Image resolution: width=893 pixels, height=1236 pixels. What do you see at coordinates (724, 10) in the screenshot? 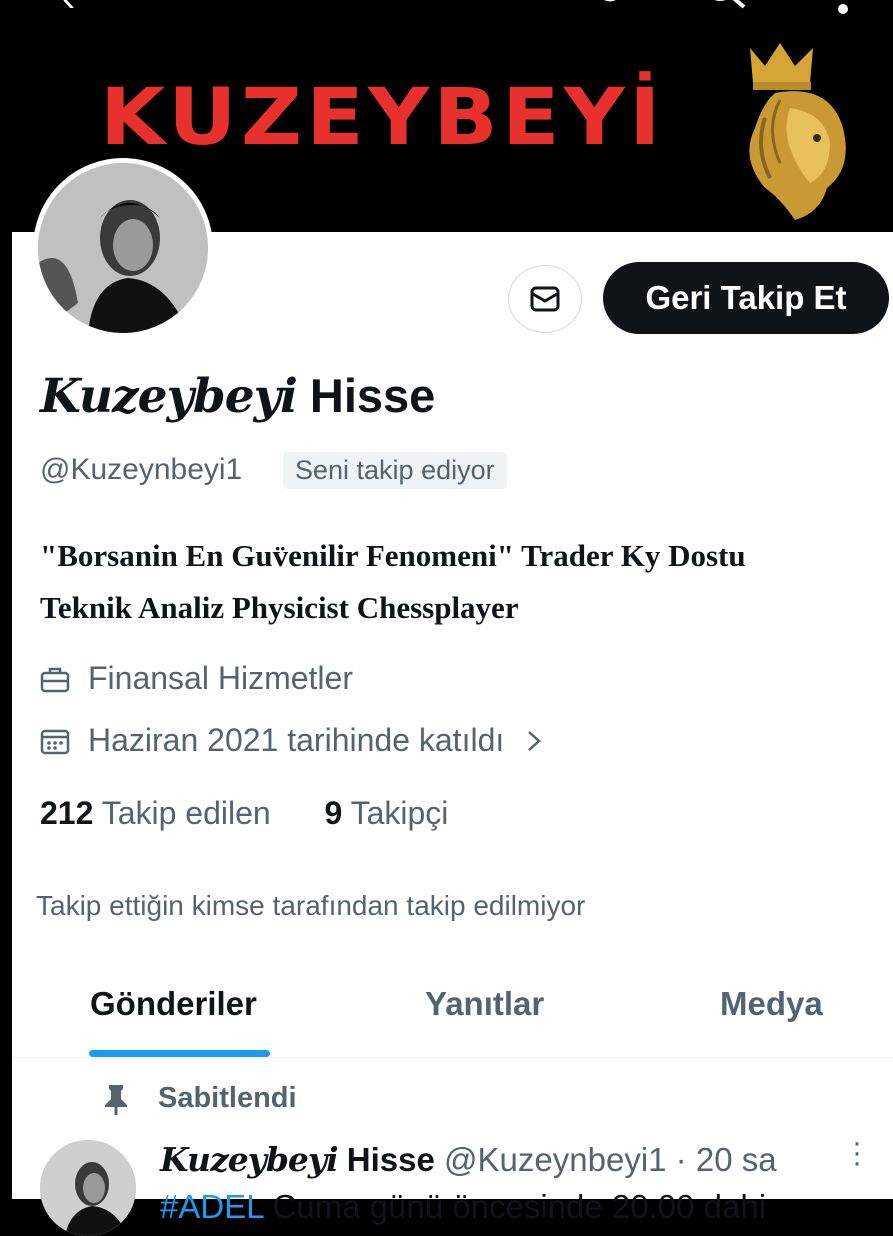
I see `search-icon` at bounding box center [724, 10].